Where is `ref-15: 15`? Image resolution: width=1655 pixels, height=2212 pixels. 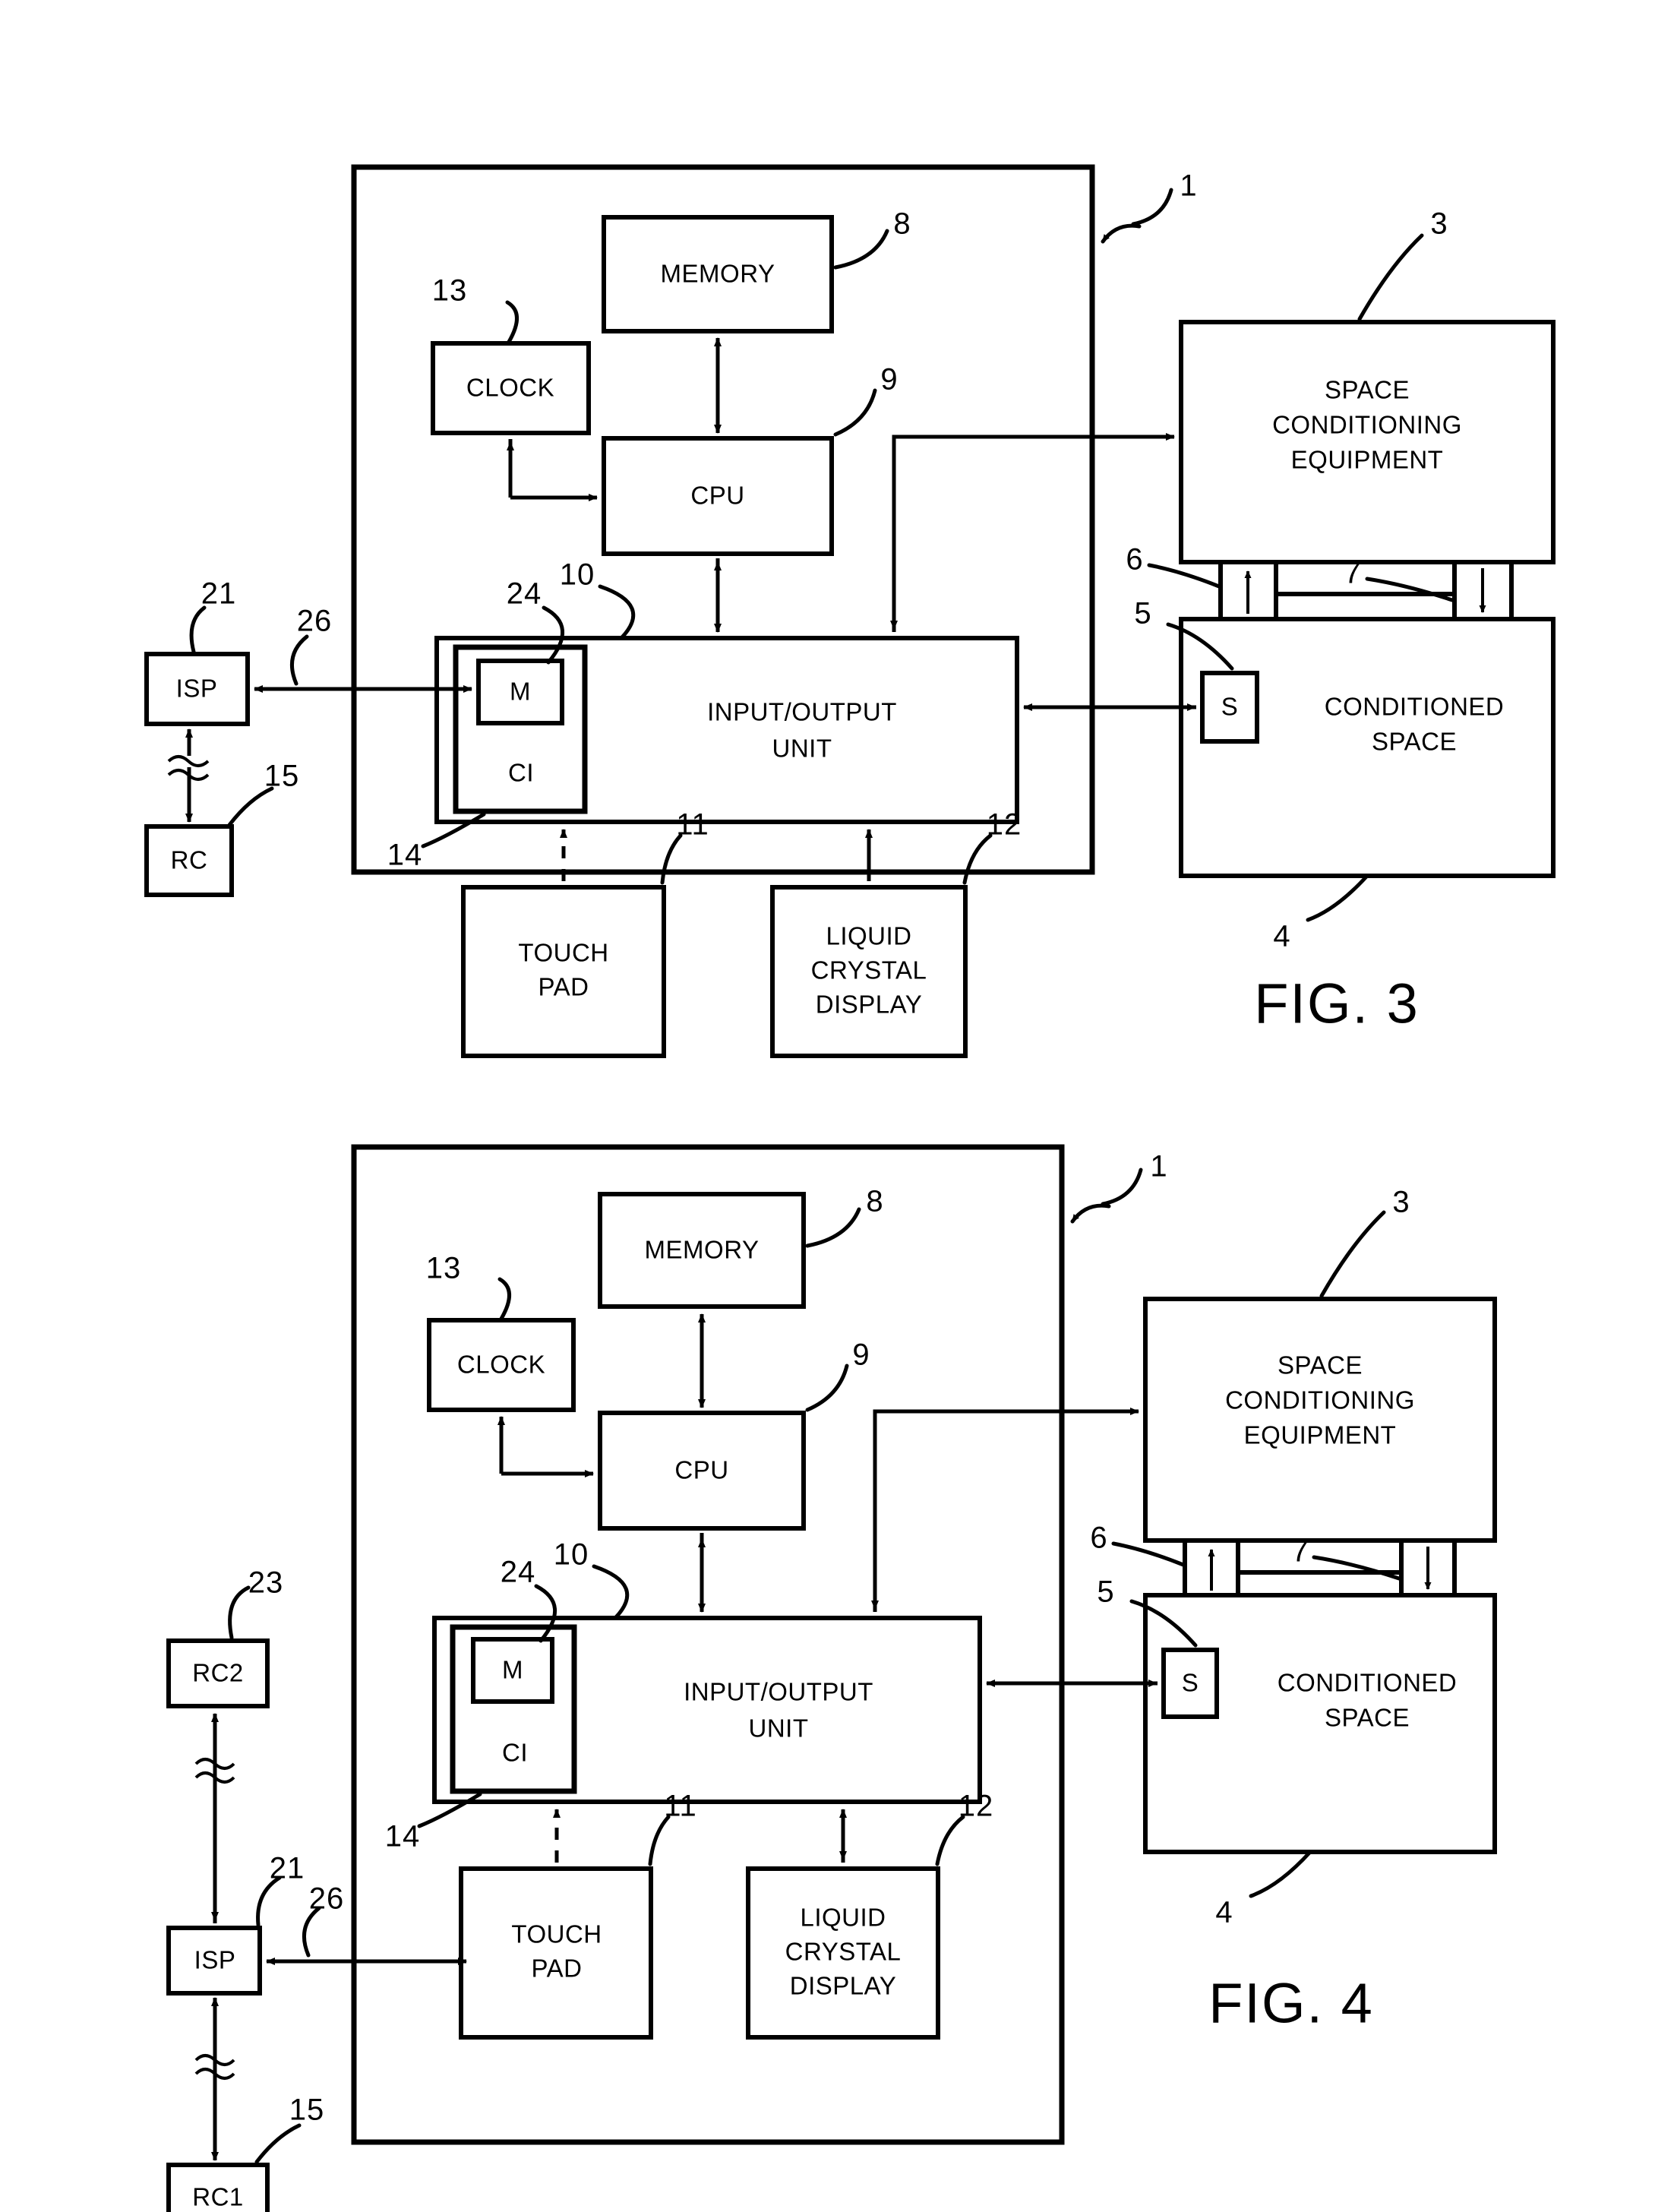 ref-15: 15 is located at coordinates (282, 776).